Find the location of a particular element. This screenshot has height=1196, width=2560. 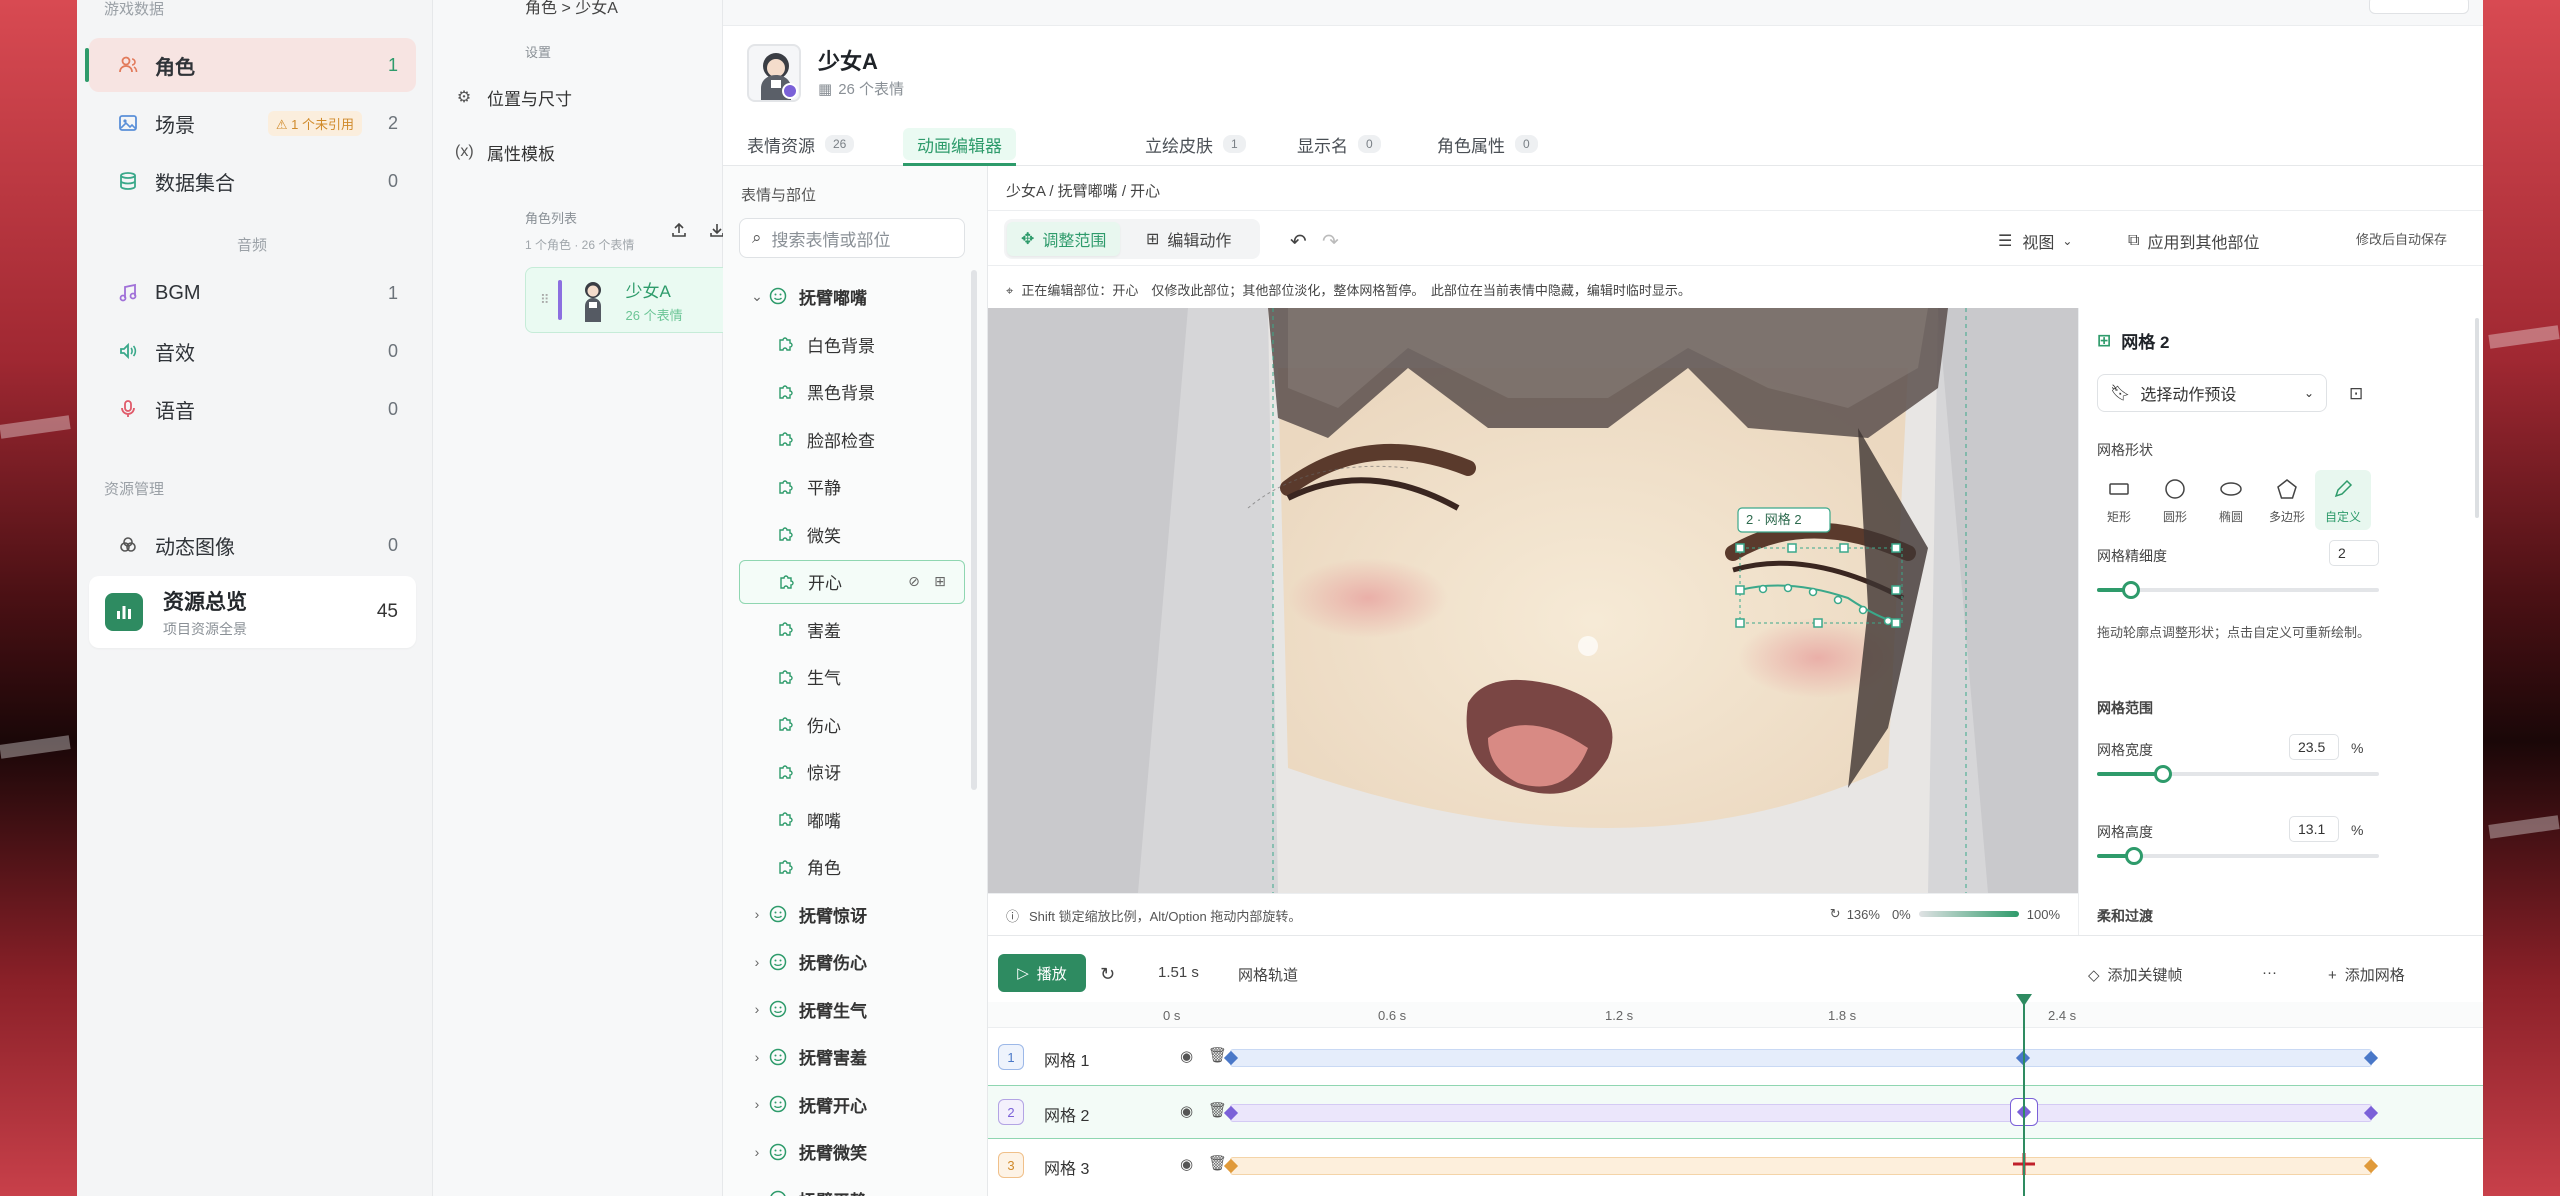

track-row: 3 网格 3 ◉ 🗑︎ is located at coordinates (1735, 1166).